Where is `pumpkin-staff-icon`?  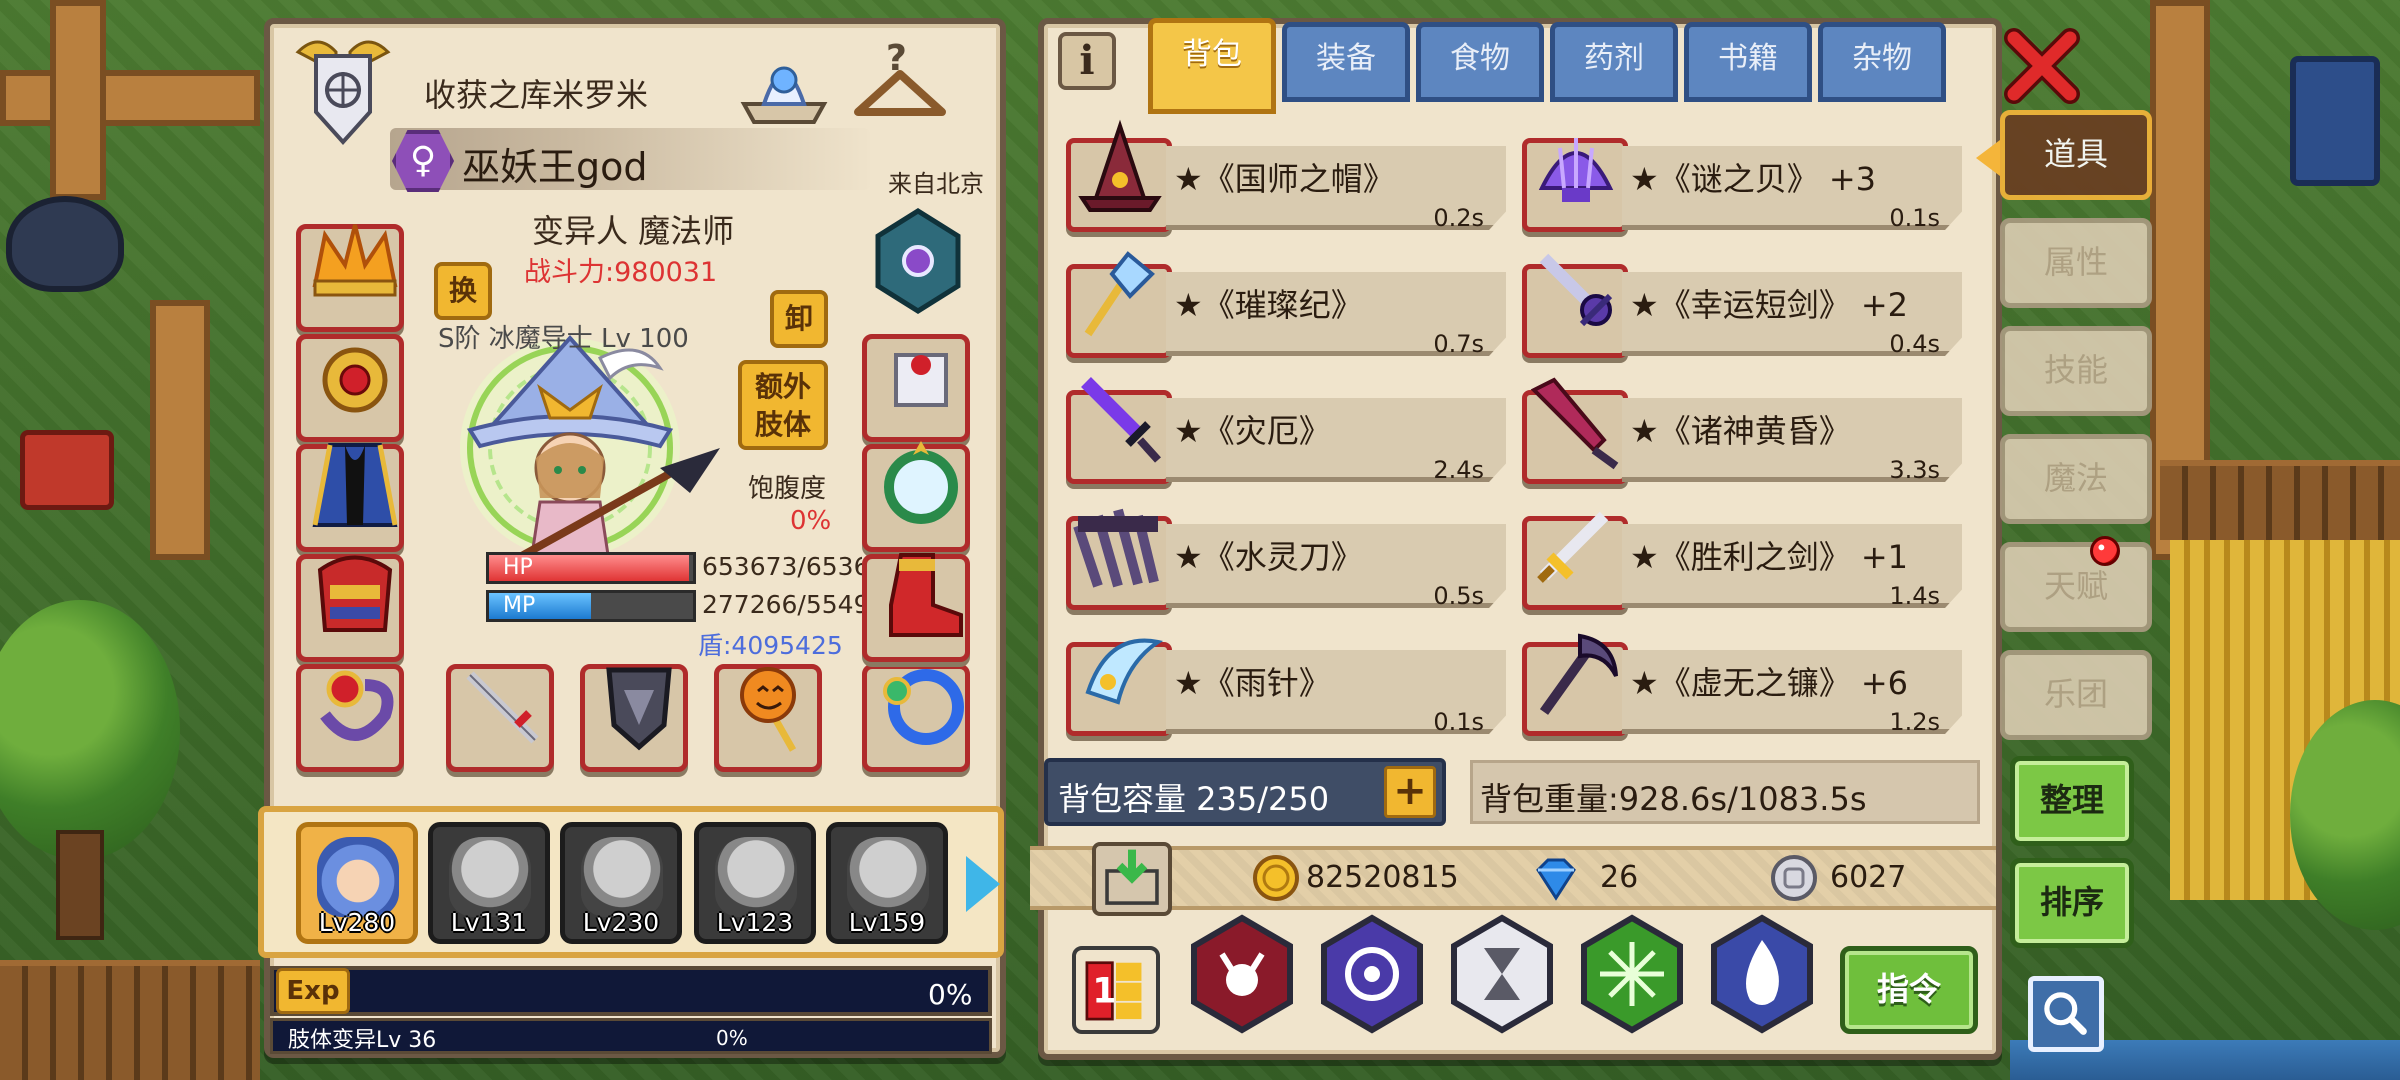
pumpkin-staff-icon is located at coordinates (768, 709).